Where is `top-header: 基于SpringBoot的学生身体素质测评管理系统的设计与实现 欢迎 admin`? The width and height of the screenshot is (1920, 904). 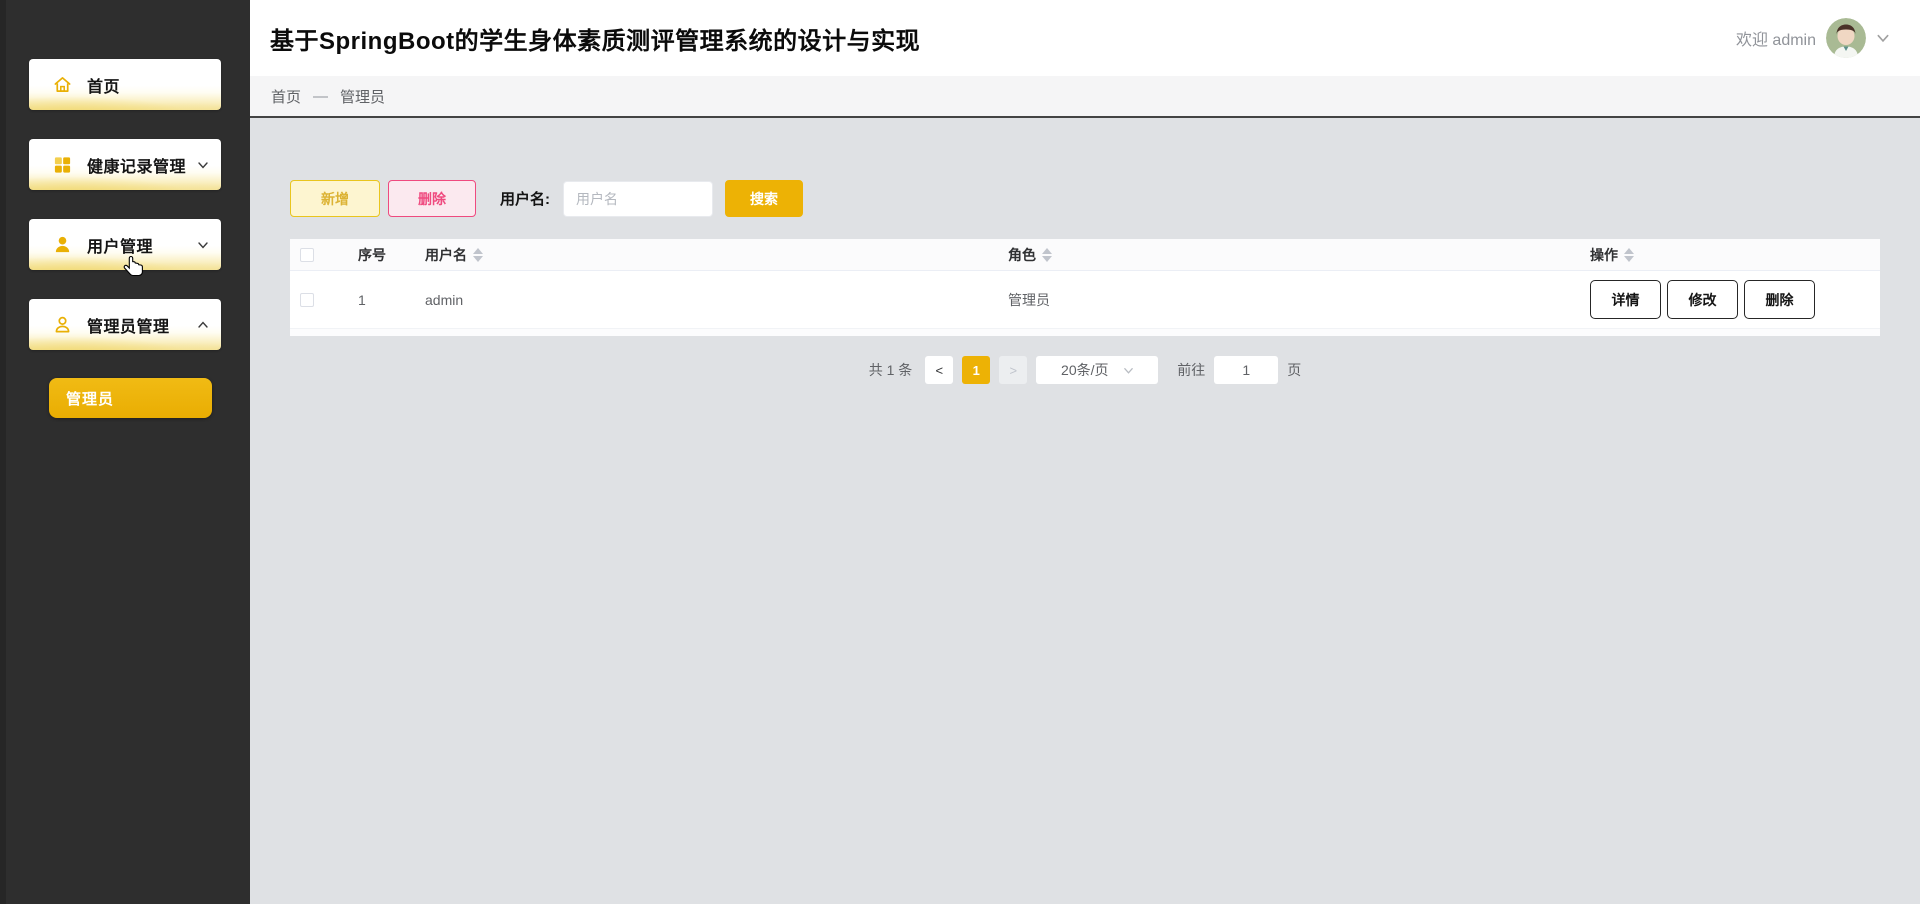
top-header: 基于SpringBoot的学生身体素质测评管理系统的设计与实现 欢迎 admin is located at coordinates (1085, 38).